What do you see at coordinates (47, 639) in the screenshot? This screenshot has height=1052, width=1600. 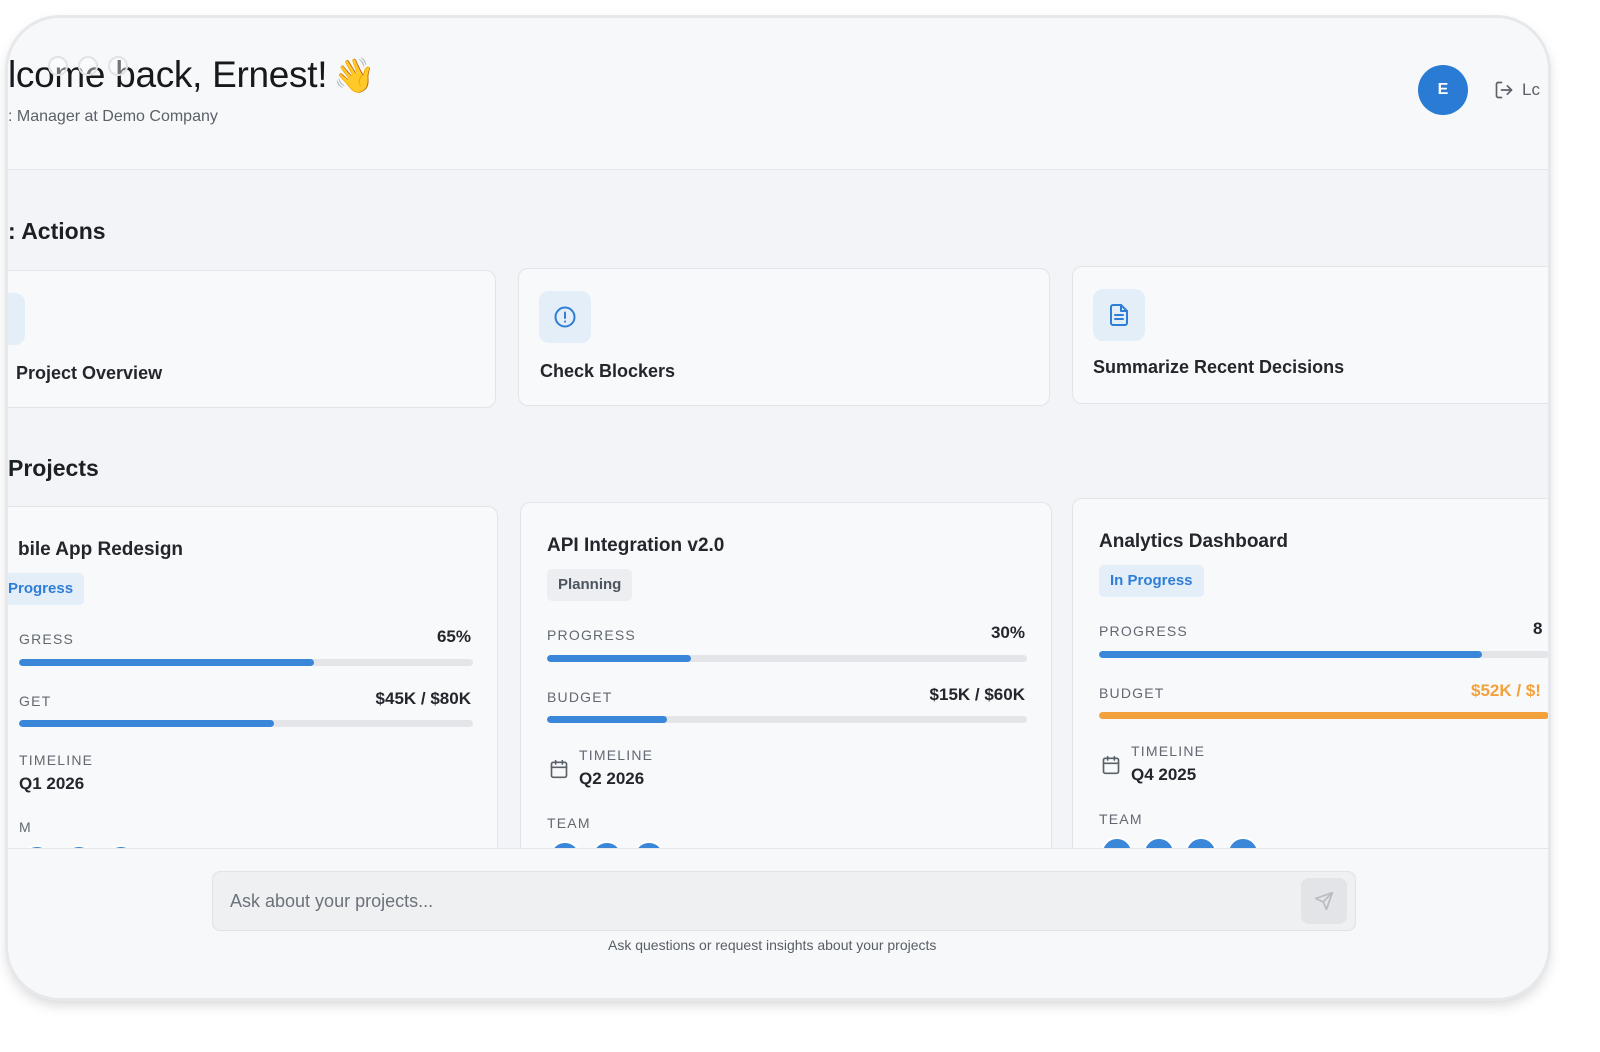 I see `progress-label: GRESS` at bounding box center [47, 639].